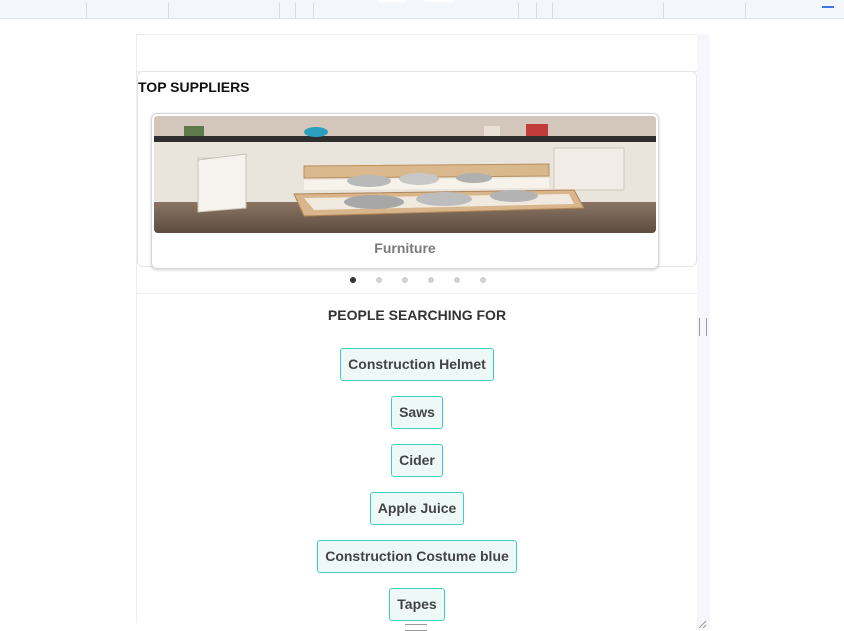 This screenshot has width=844, height=631. I want to click on supplier-image, so click(405, 174).